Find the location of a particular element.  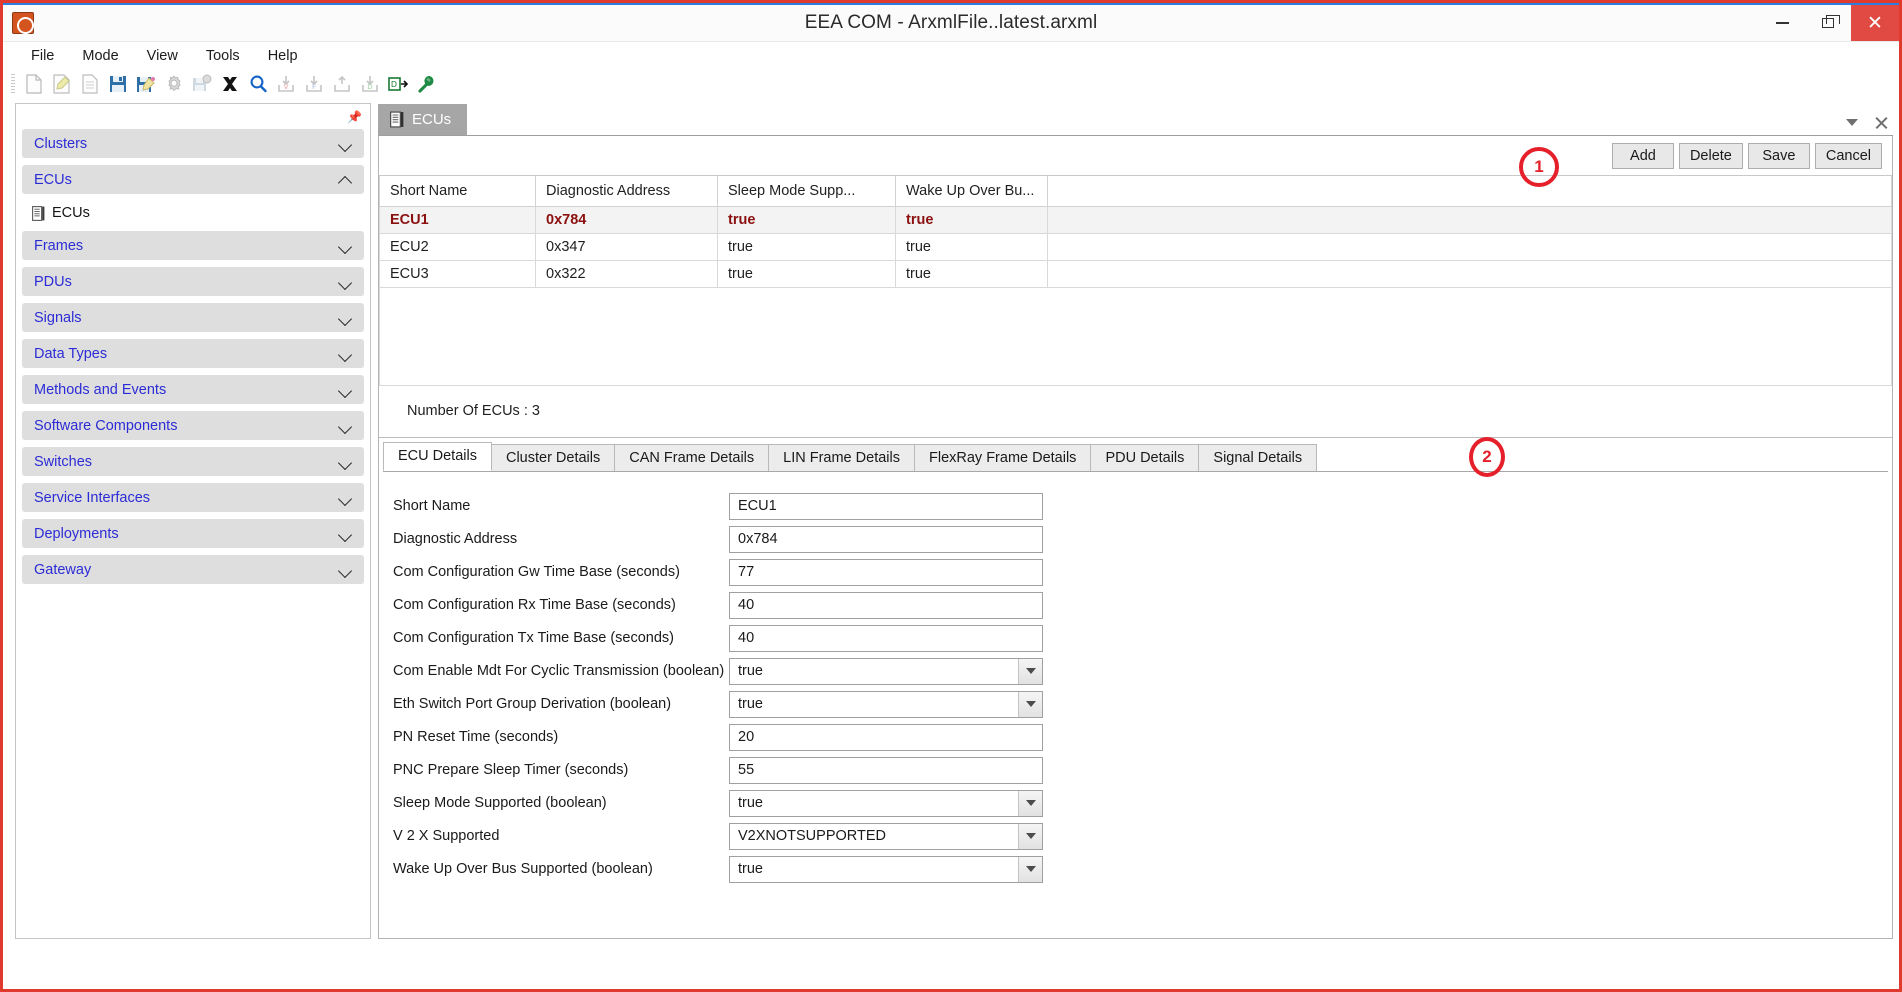

tab-flexray-frame-details: FlexRay Frame Details is located at coordinates (1002, 457).